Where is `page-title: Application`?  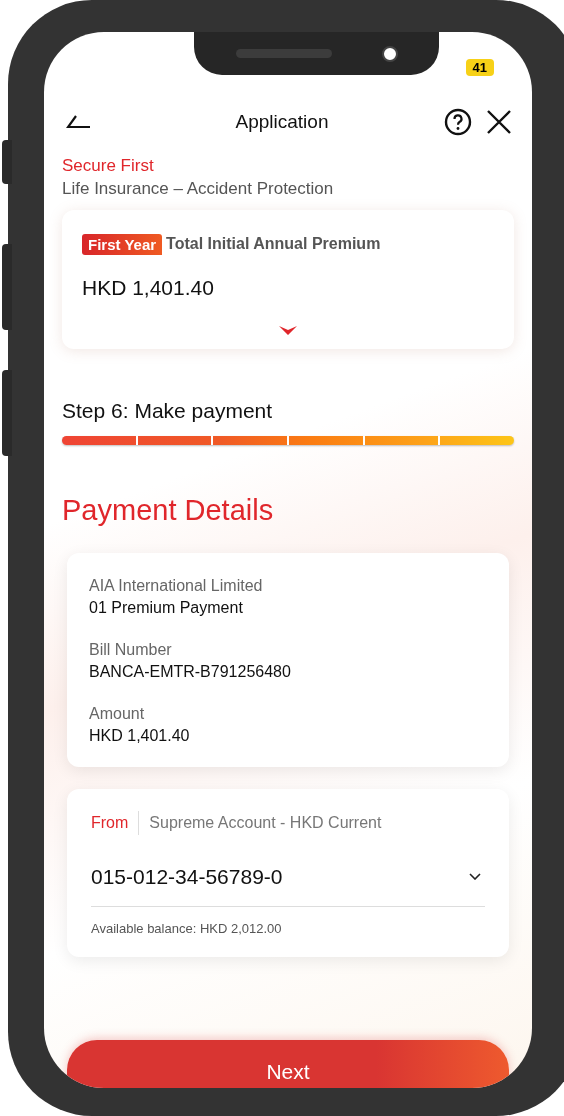
page-title: Application is located at coordinates (282, 121).